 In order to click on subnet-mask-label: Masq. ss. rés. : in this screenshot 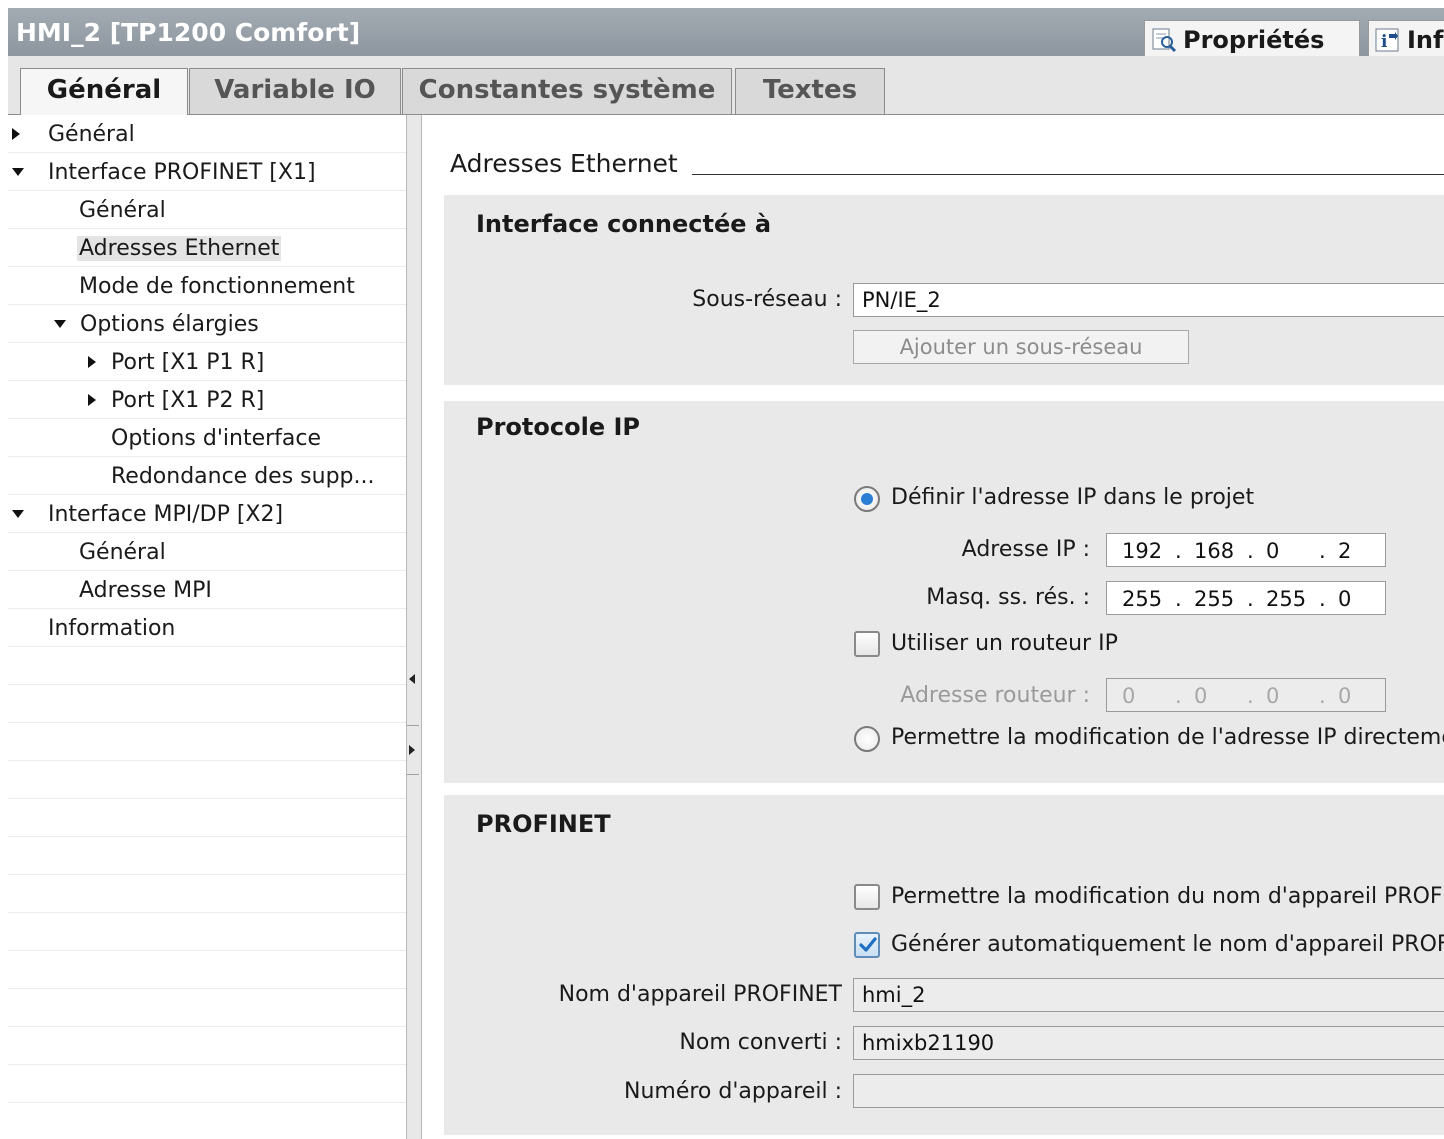, I will do `click(1008, 597)`.